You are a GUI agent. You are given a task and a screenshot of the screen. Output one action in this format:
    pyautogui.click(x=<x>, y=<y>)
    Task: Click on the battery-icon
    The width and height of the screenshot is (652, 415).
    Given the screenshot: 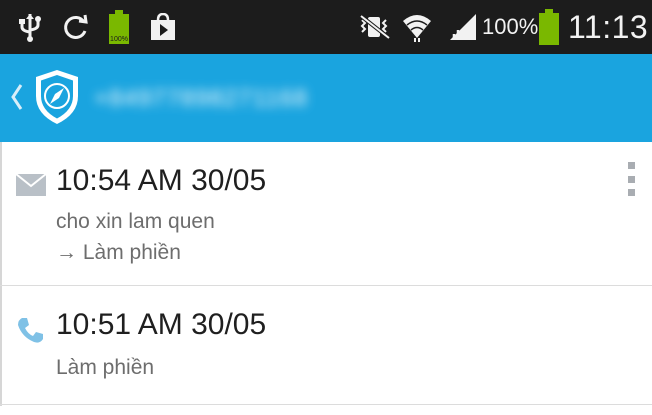 What is the action you would take?
    pyautogui.click(x=549, y=27)
    